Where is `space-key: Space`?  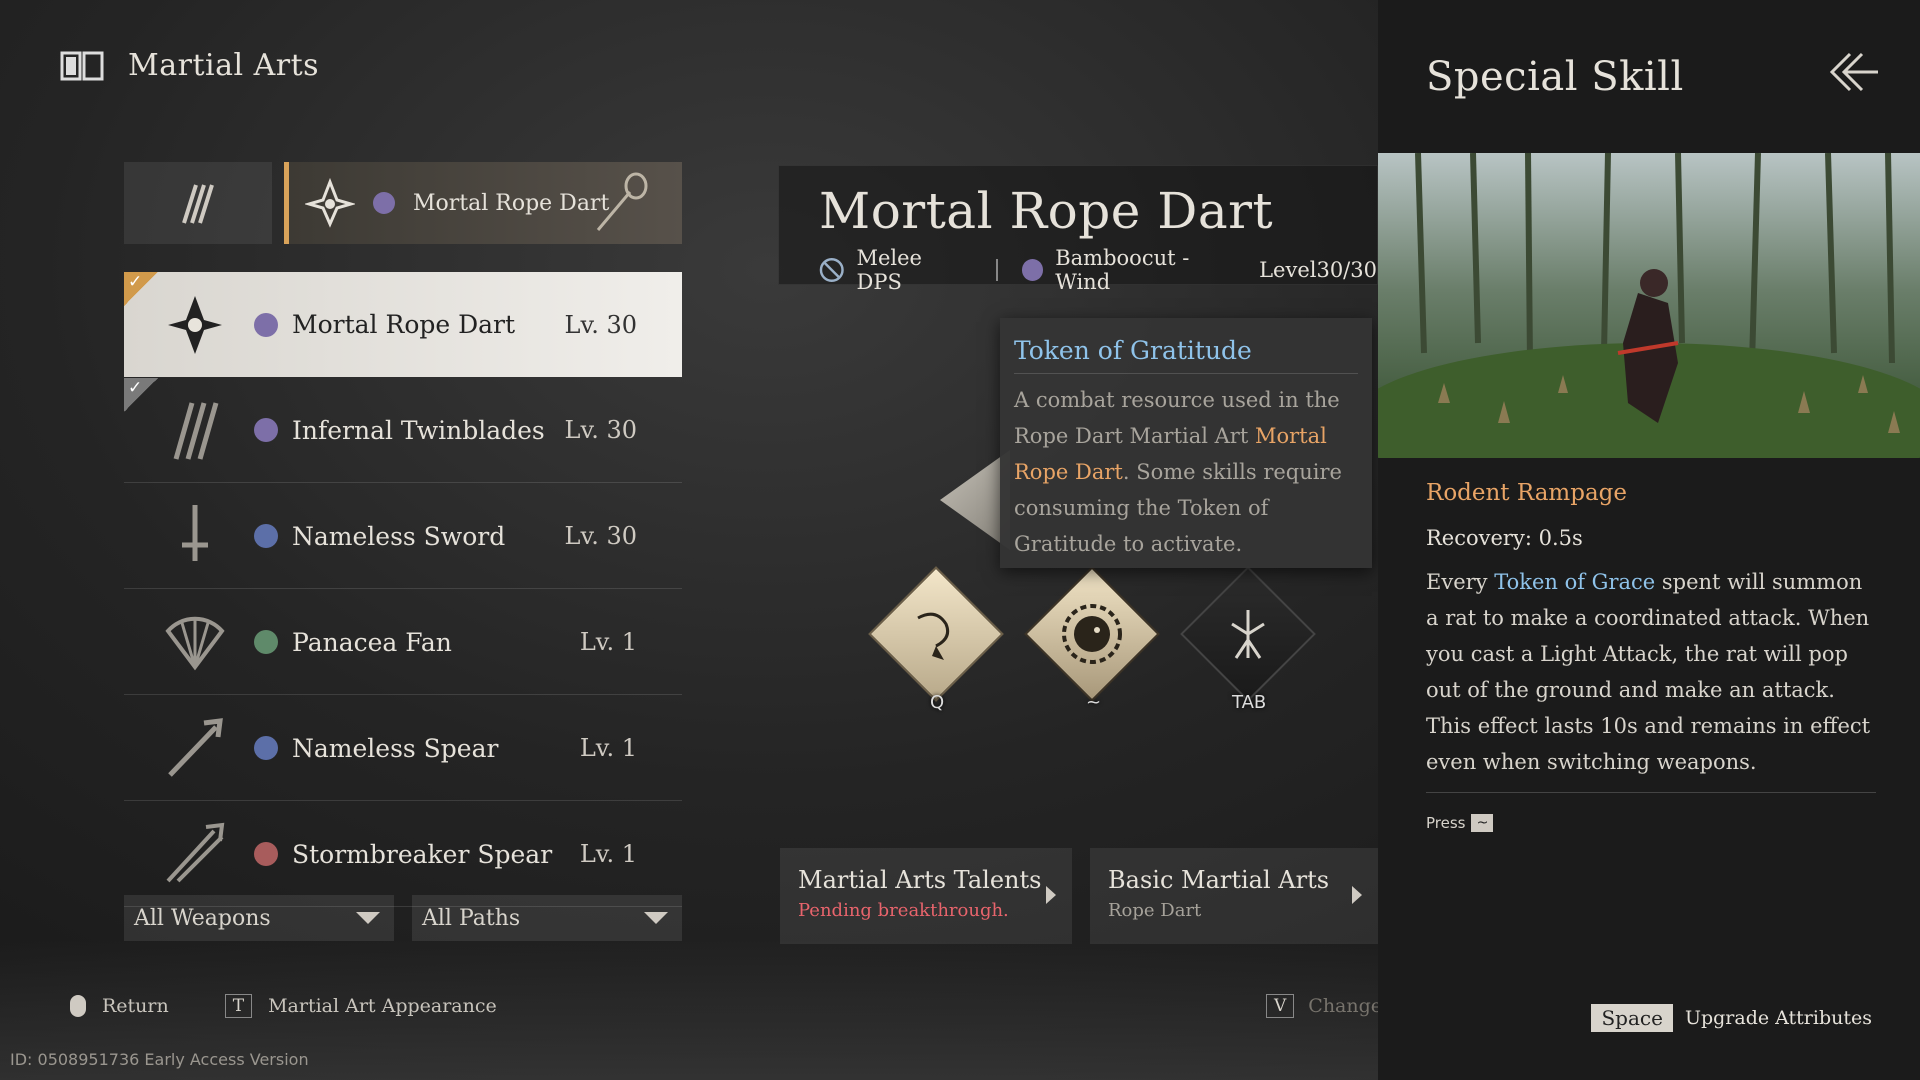 space-key: Space is located at coordinates (1632, 1018).